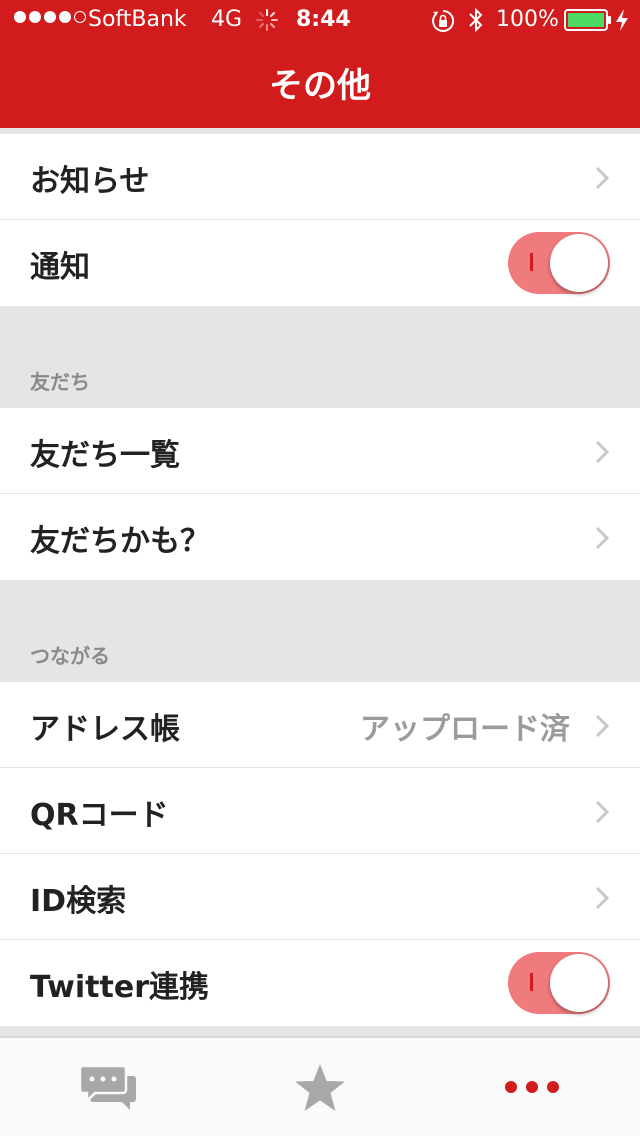  Describe the element at coordinates (227, 19) in the screenshot. I see `network-type: 4G` at that location.